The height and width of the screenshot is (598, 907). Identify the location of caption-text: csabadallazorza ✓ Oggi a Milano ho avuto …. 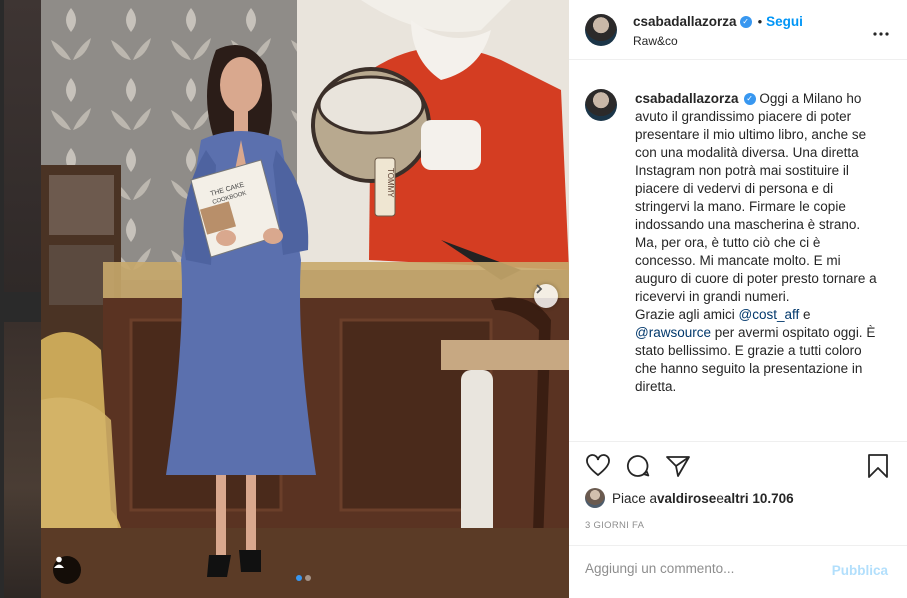
(759, 243).